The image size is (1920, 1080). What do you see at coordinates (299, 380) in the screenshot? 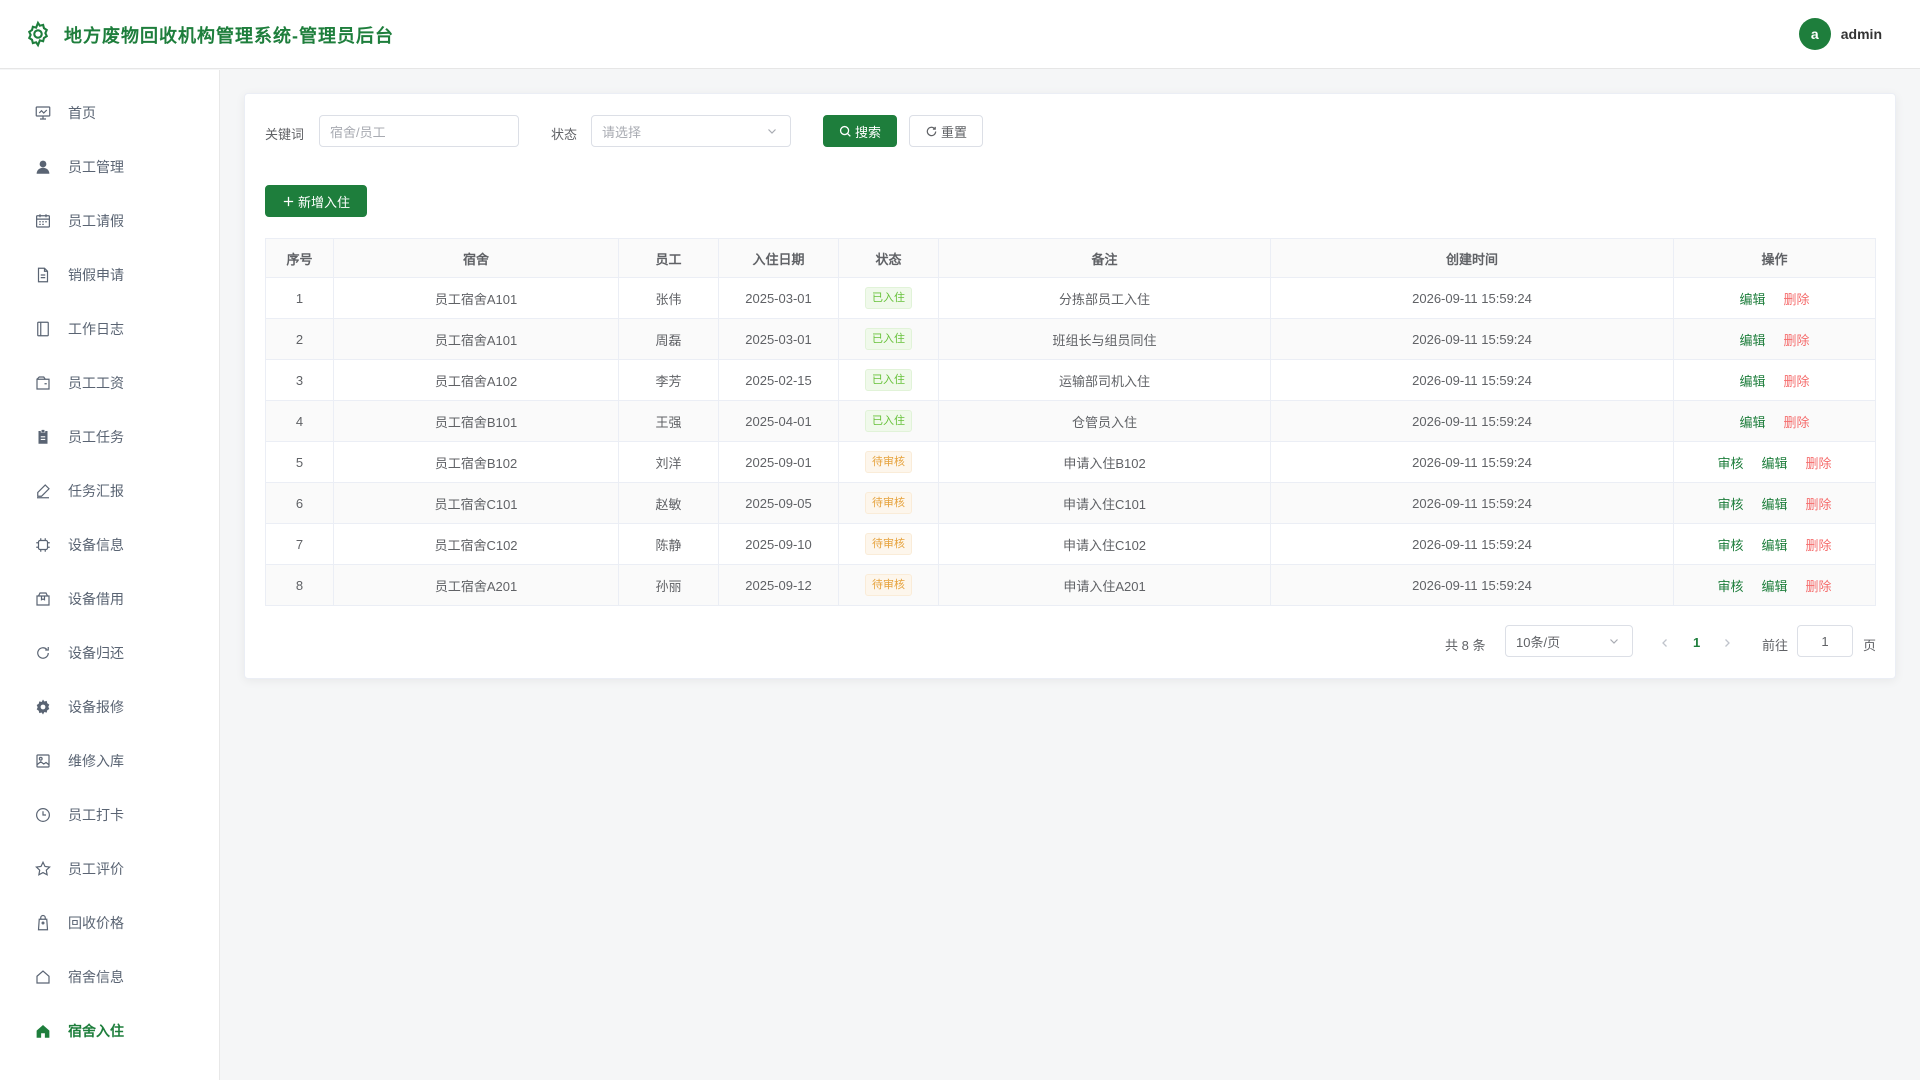
I see `cell-no: 3` at bounding box center [299, 380].